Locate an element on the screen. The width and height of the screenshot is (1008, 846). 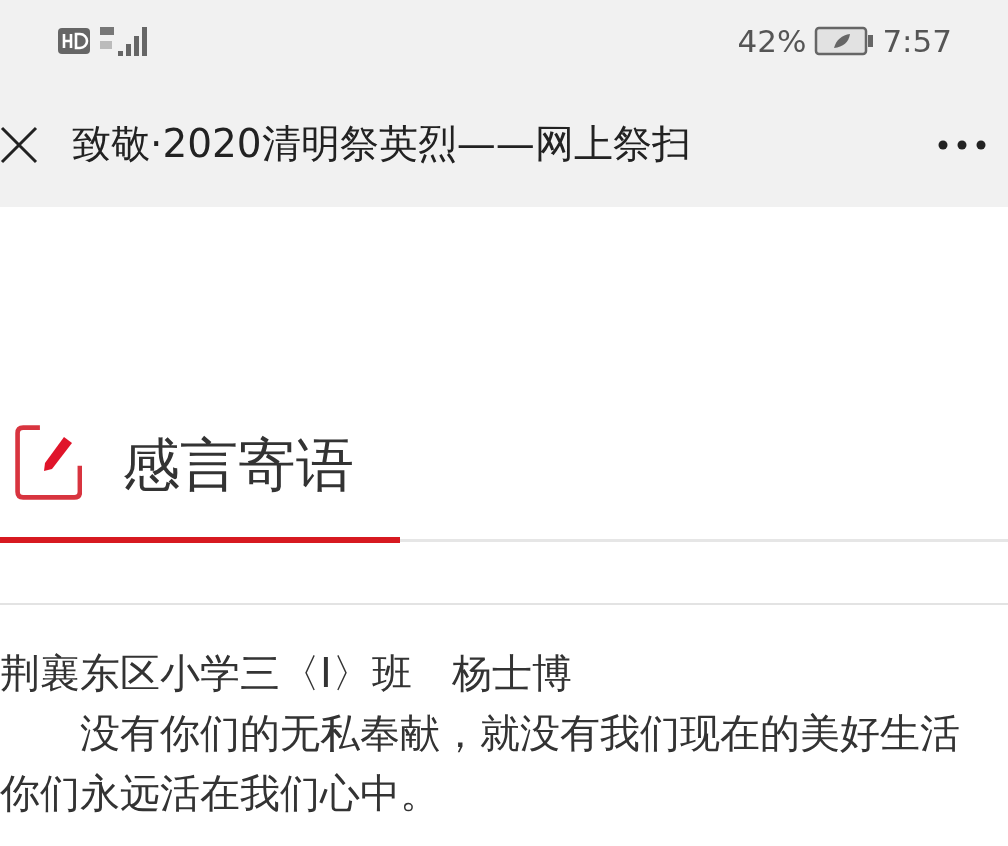
page-title: 致敬·2020清明祭英烈——网上祭扫 is located at coordinates (381, 144).